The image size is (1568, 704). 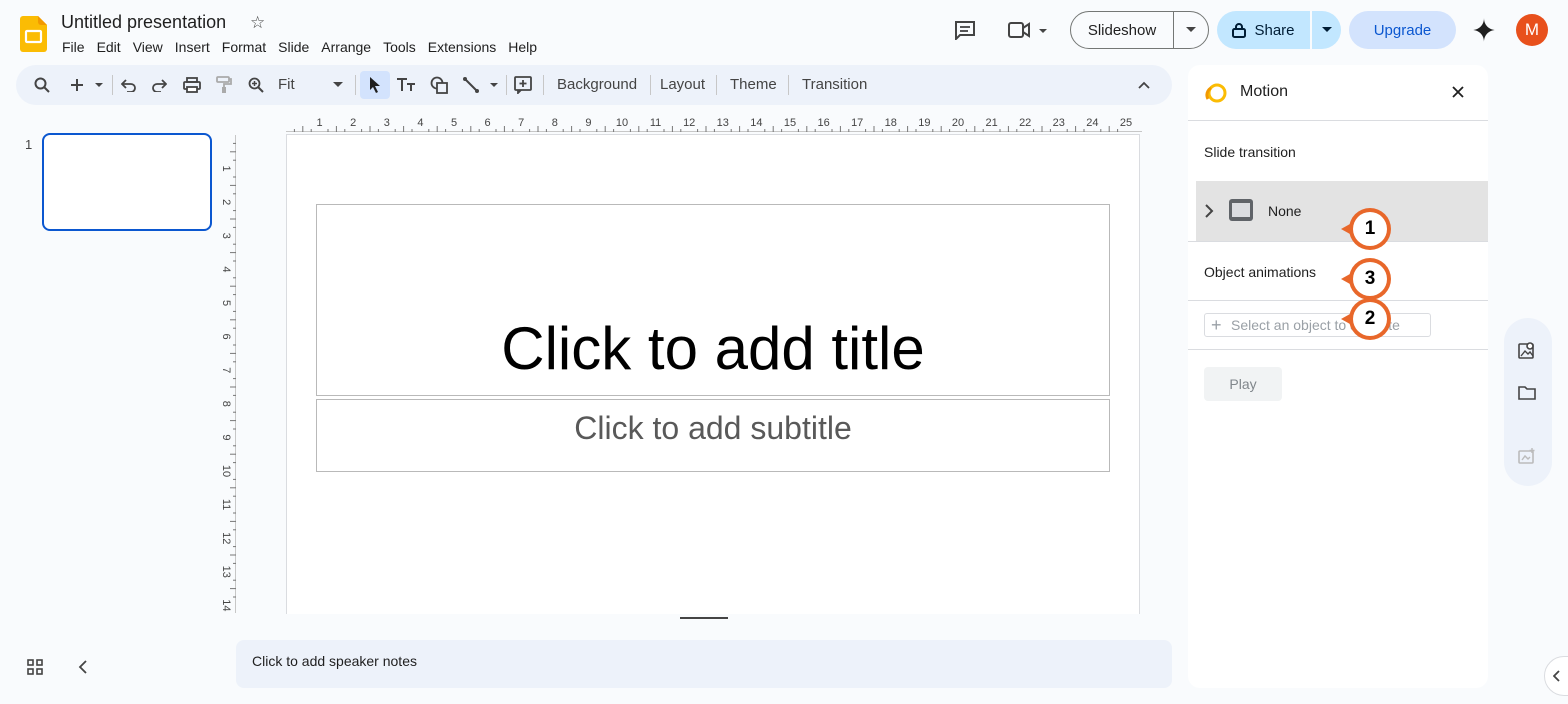 What do you see at coordinates (1059, 123) in the screenshot?
I see `ruler-tick-label: 23` at bounding box center [1059, 123].